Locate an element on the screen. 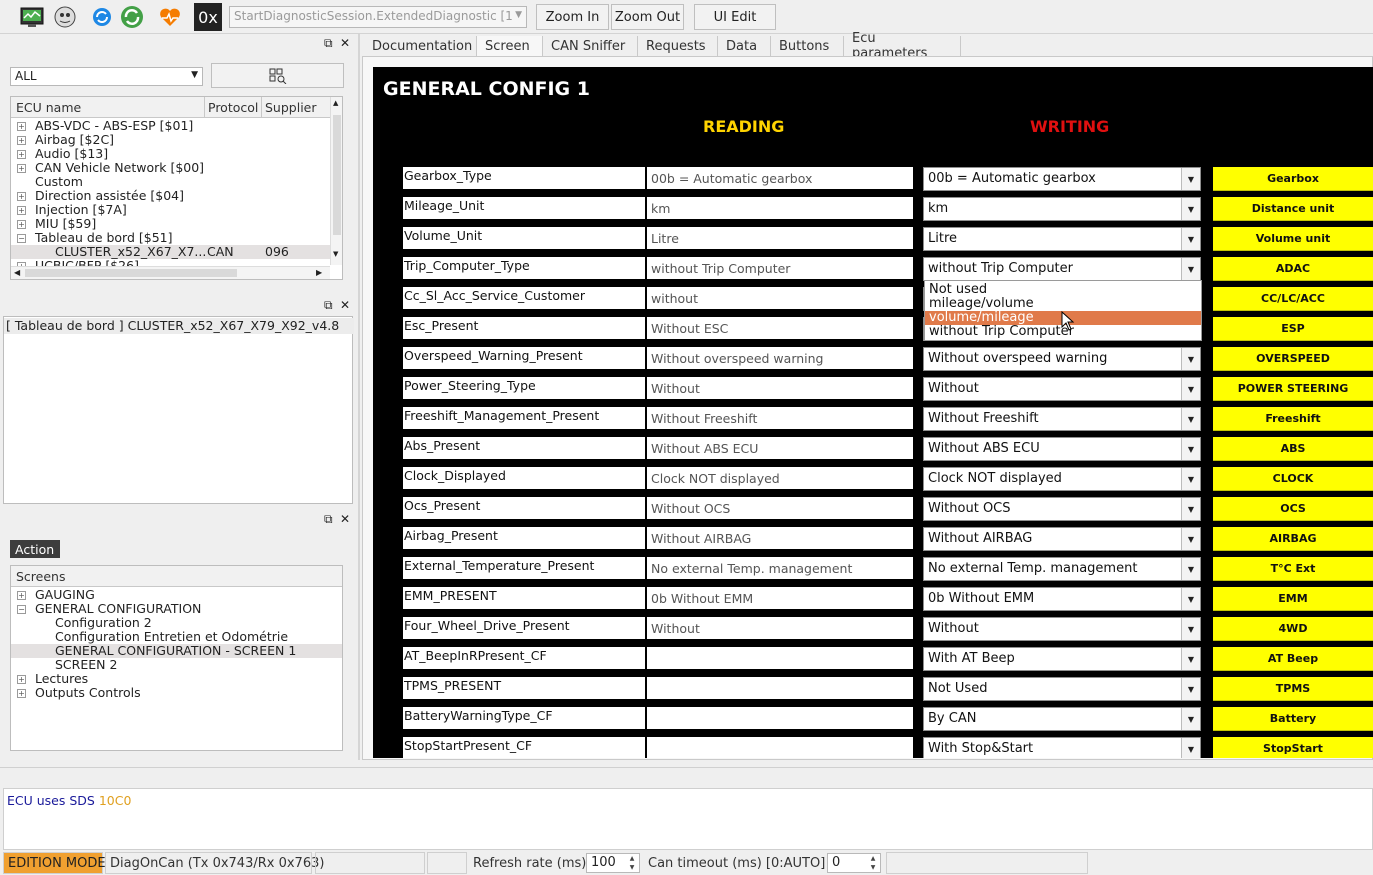 This screenshot has height=875, width=1373. heart-monitor-icon is located at coordinates (170, 17).